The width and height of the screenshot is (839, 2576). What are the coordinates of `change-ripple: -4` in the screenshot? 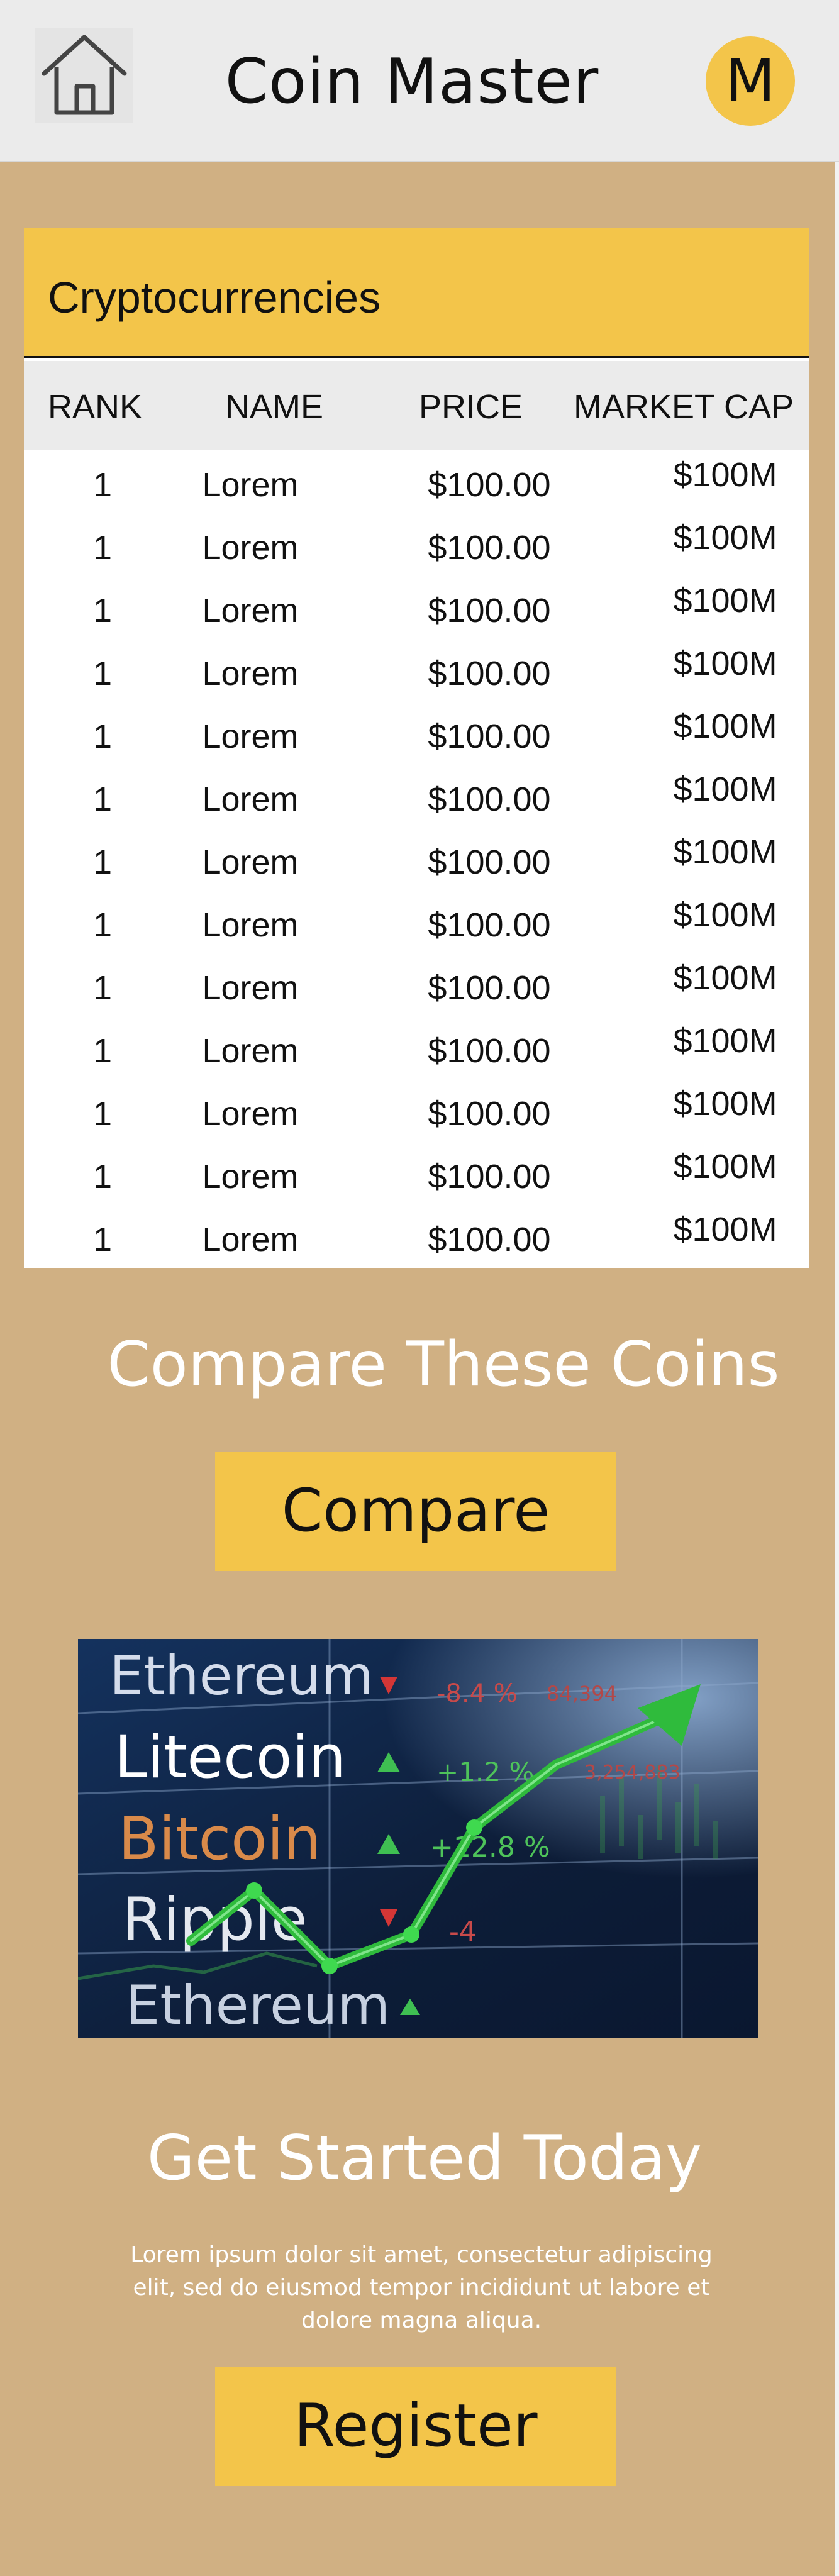 It's located at (463, 1932).